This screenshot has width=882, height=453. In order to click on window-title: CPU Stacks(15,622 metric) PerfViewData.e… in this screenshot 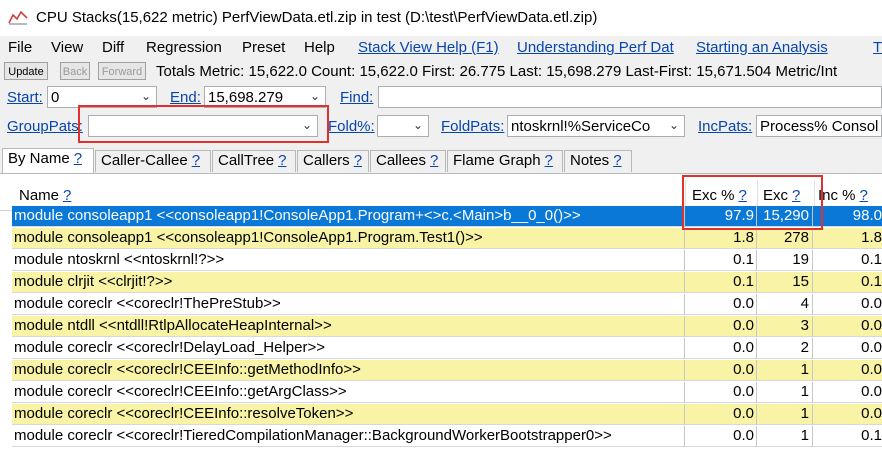, I will do `click(317, 17)`.